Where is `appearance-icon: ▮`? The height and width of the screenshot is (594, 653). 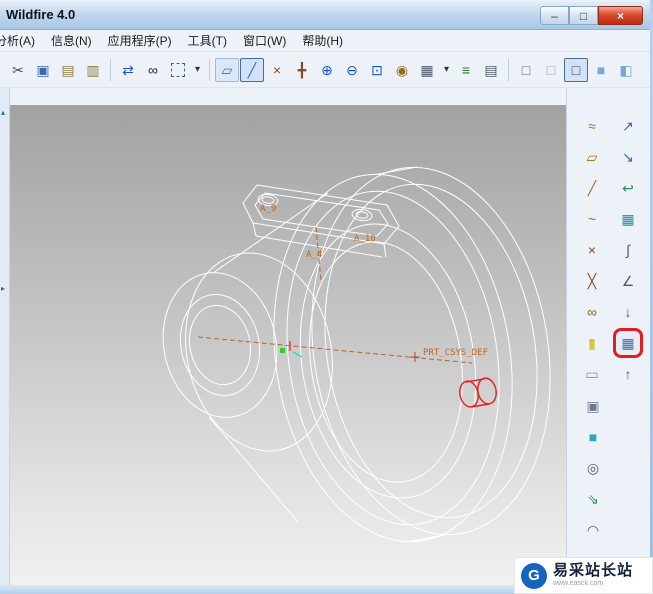
appearance-icon: ▮ is located at coordinates (592, 343).